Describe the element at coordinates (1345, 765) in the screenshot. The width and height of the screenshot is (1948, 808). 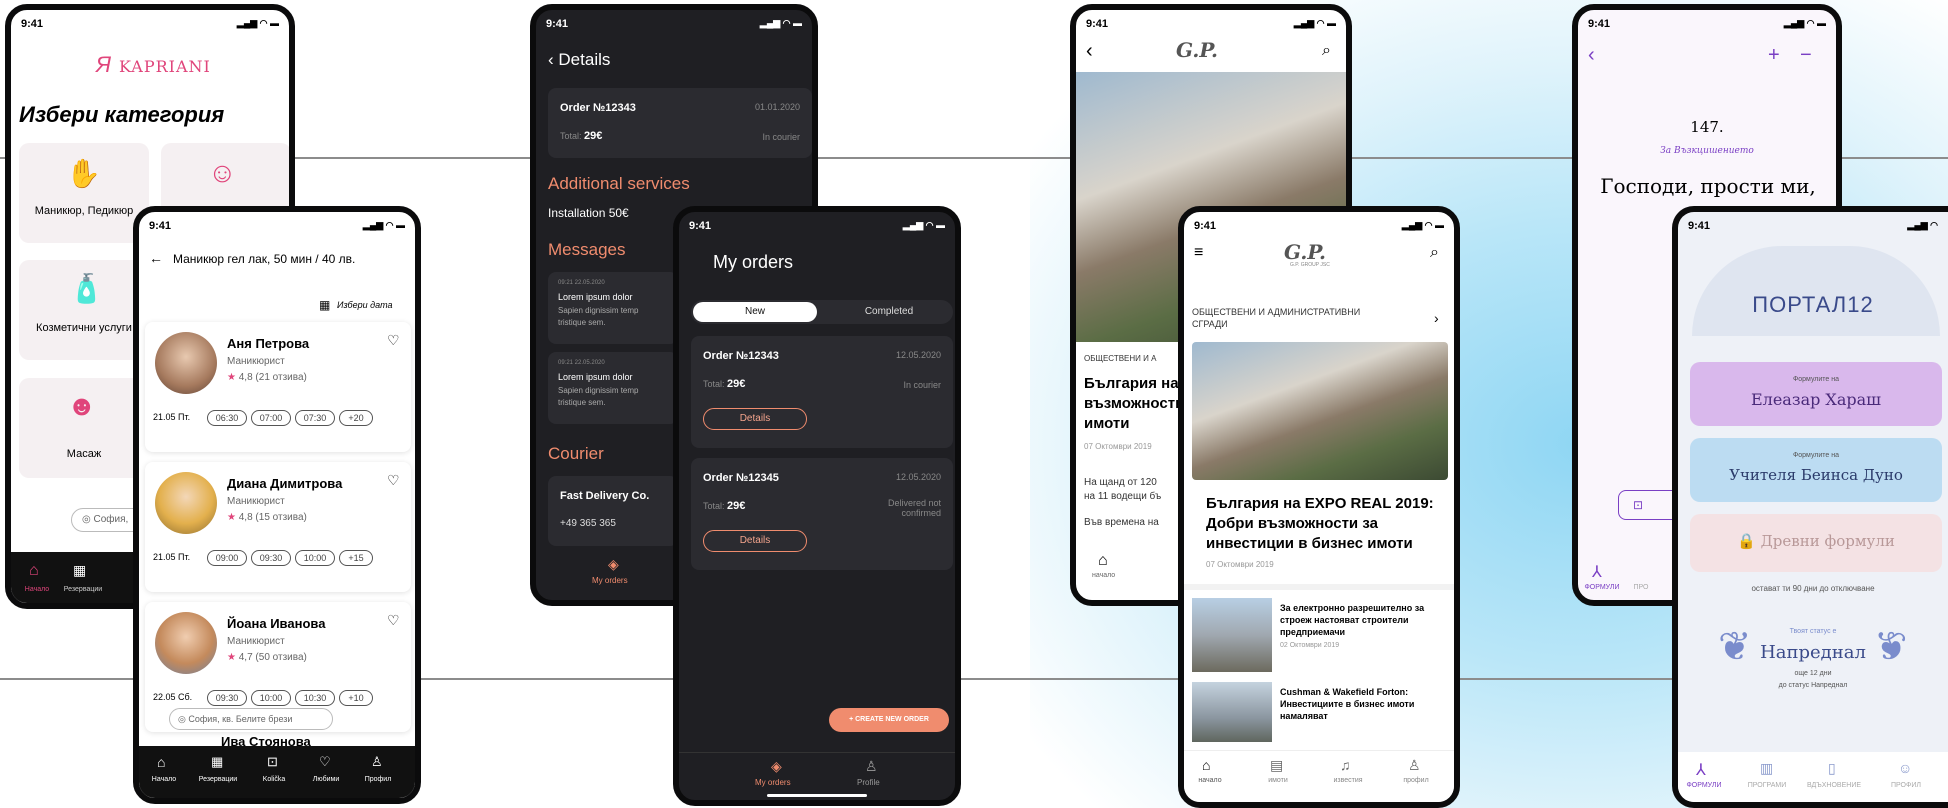
I see `bell-icon: ♫` at that location.